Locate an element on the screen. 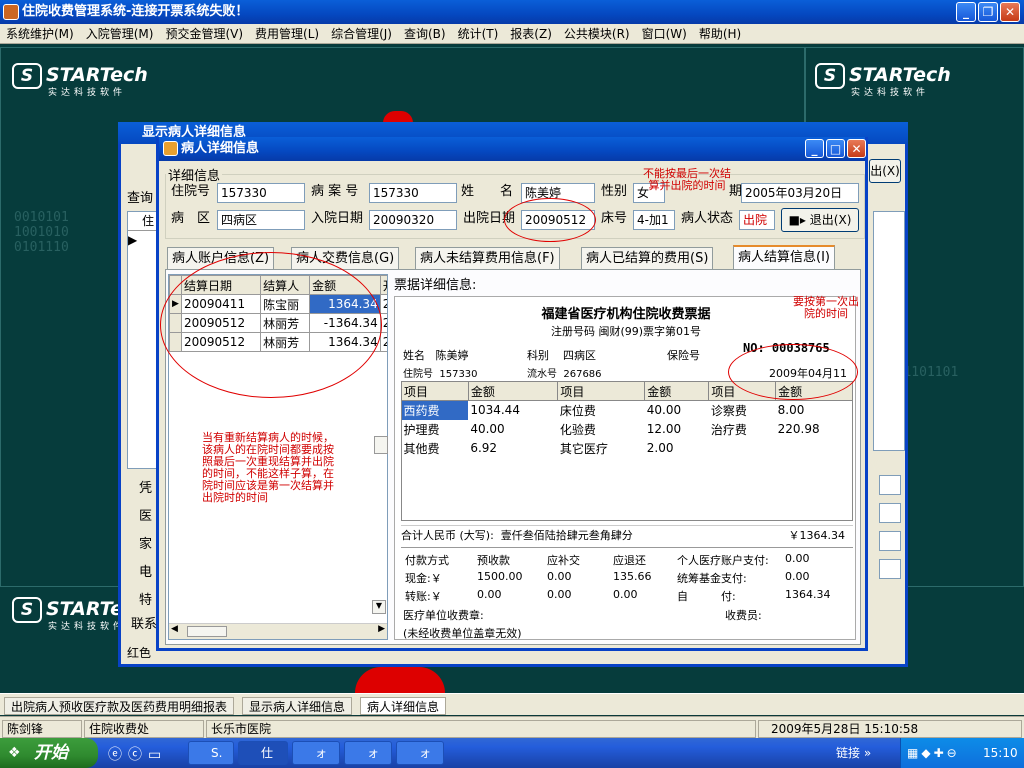  receipt-dept: 科别 四病区 is located at coordinates (561, 355).